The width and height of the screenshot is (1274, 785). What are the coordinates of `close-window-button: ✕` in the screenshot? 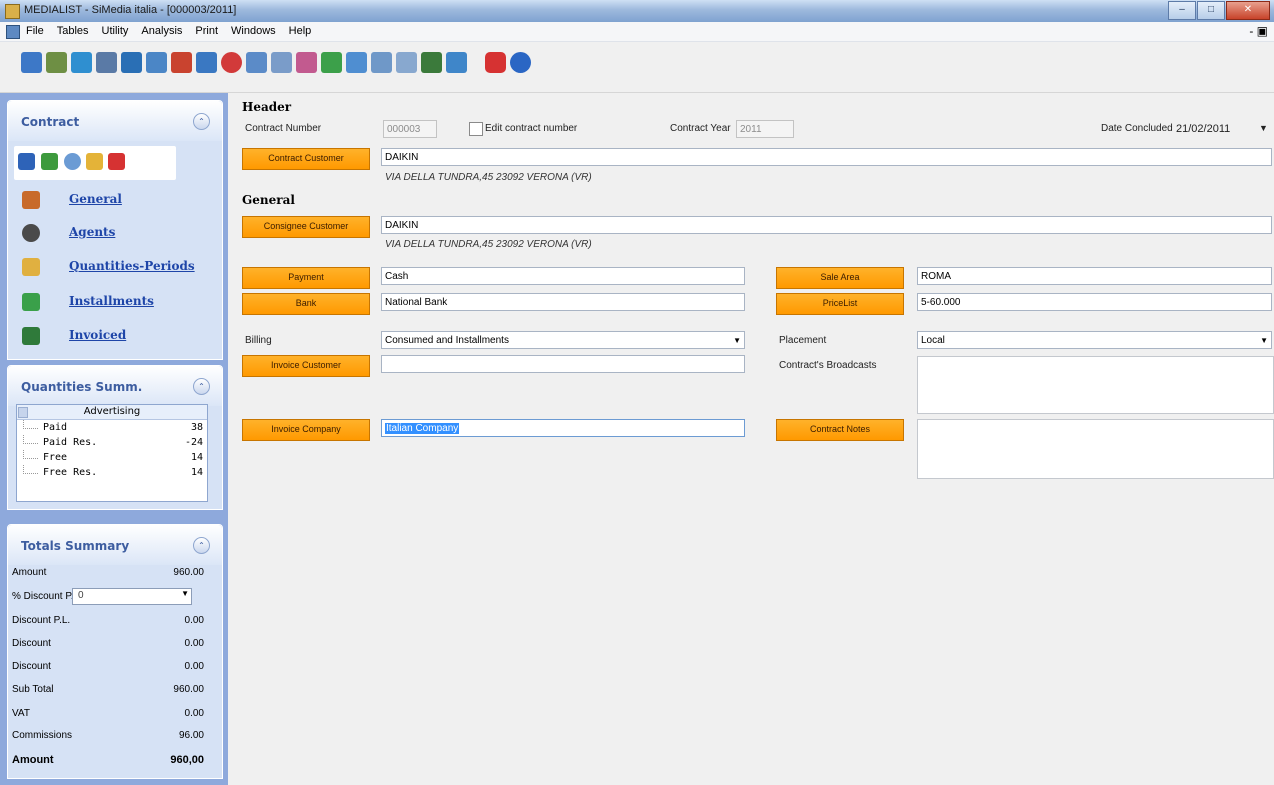 It's located at (1248, 10).